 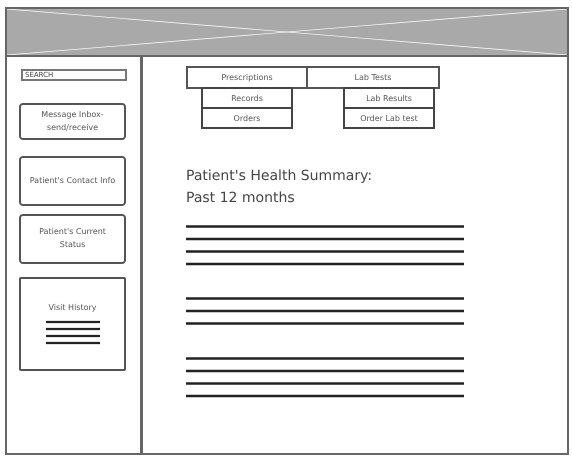 What do you see at coordinates (73, 333) in the screenshot?
I see `text-placeholder-lines` at bounding box center [73, 333].